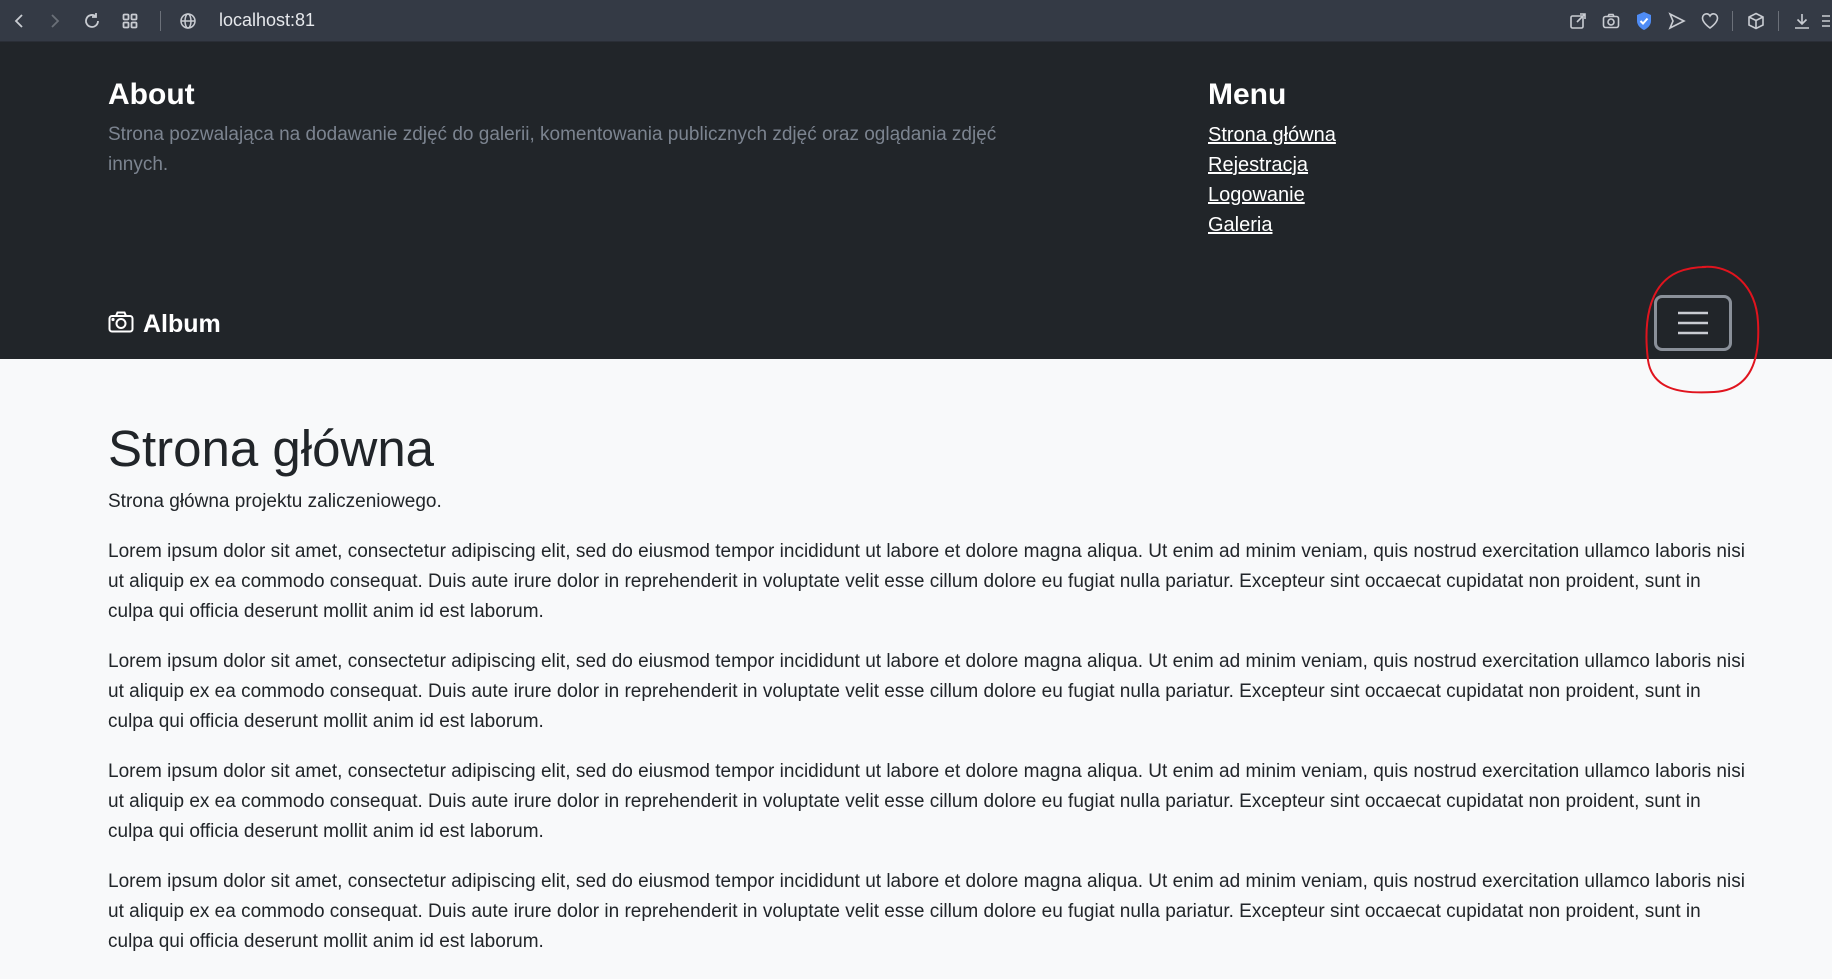 This screenshot has width=1832, height=979. I want to click on chevron-left-icon, so click(18, 20).